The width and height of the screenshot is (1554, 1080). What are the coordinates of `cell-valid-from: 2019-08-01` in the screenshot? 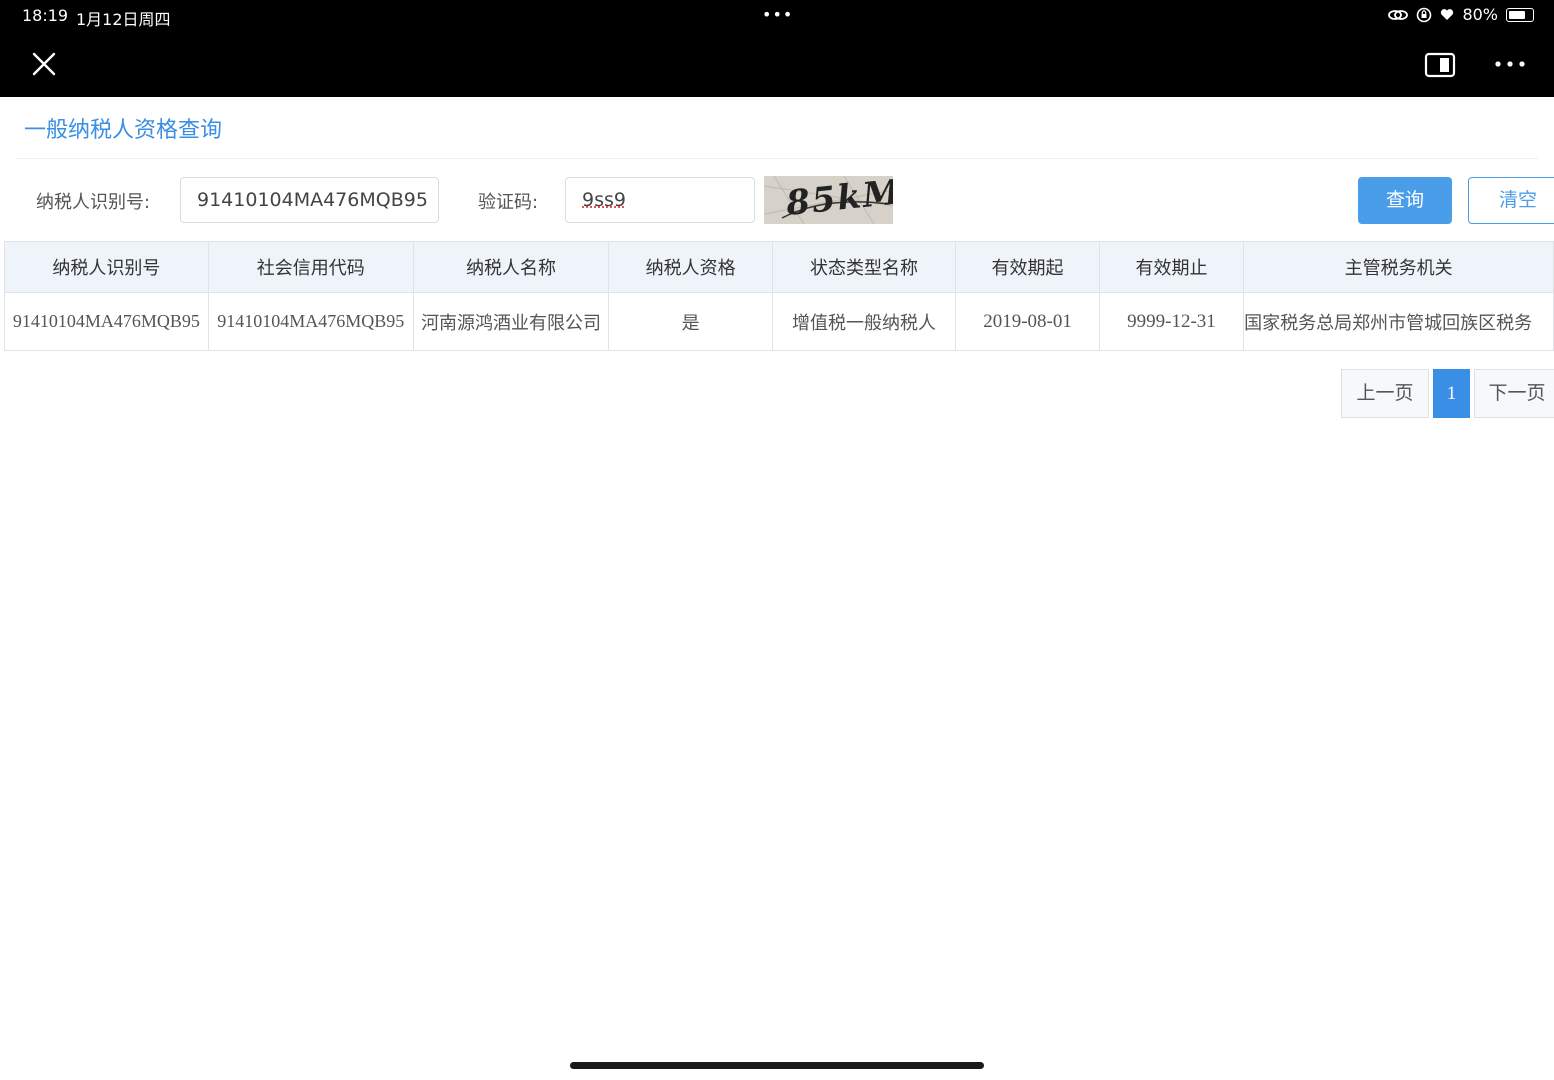 It's located at (1027, 321).